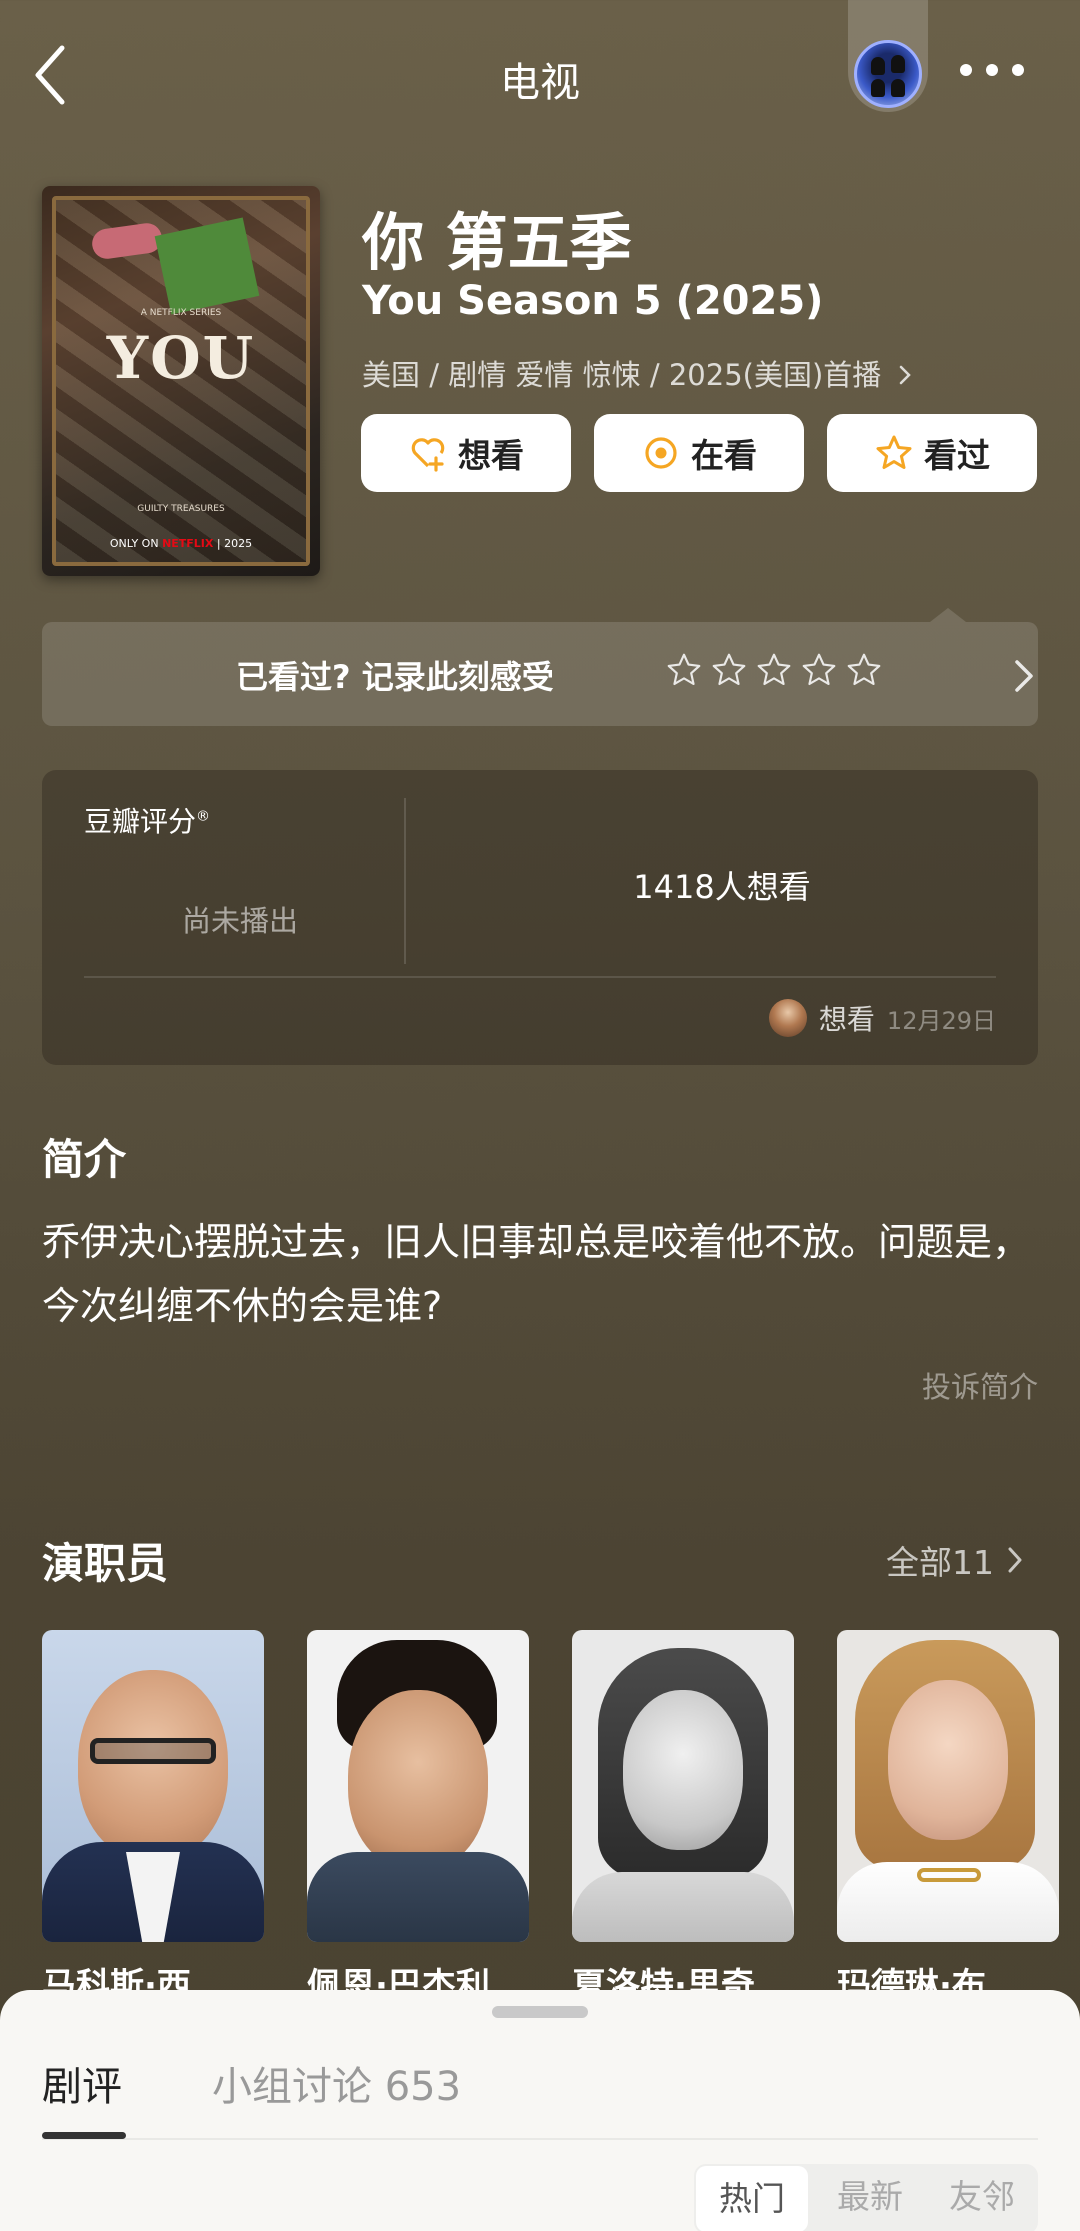 This screenshot has height=2231, width=1080. Describe the element at coordinates (888, 74) in the screenshot. I see `avatar` at that location.